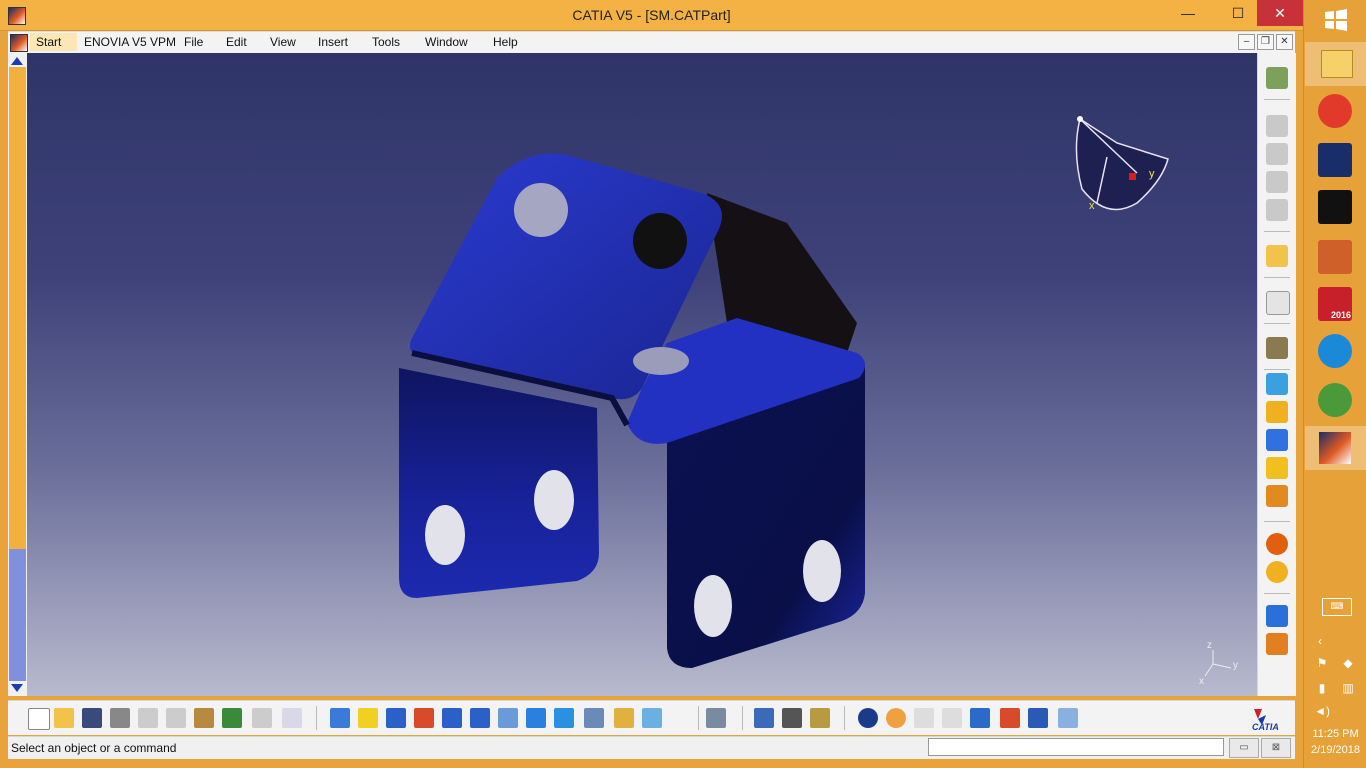  I want to click on clock-date: 2/19/2018, so click(1335, 750).